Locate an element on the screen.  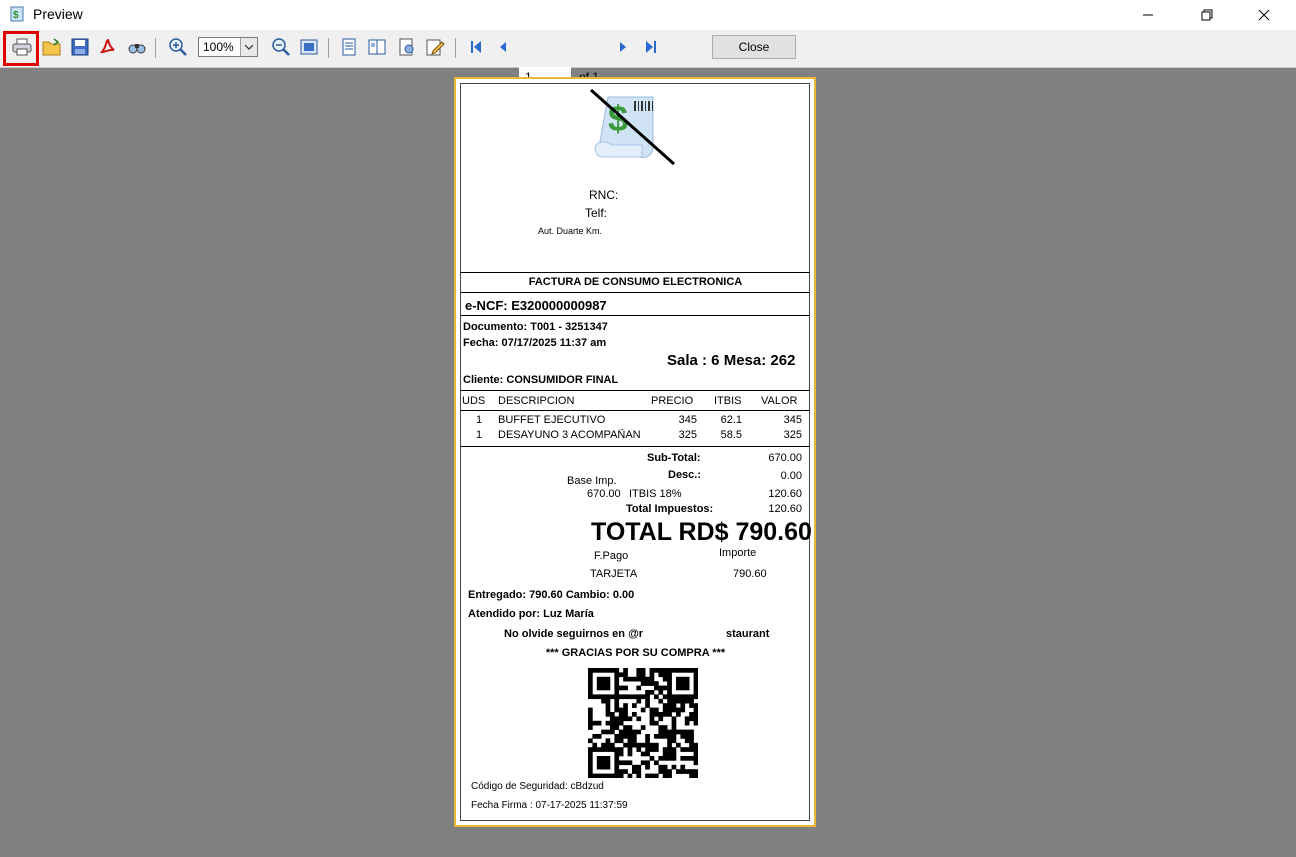
address-text: Aut. Duarte Km. is located at coordinates (570, 231).